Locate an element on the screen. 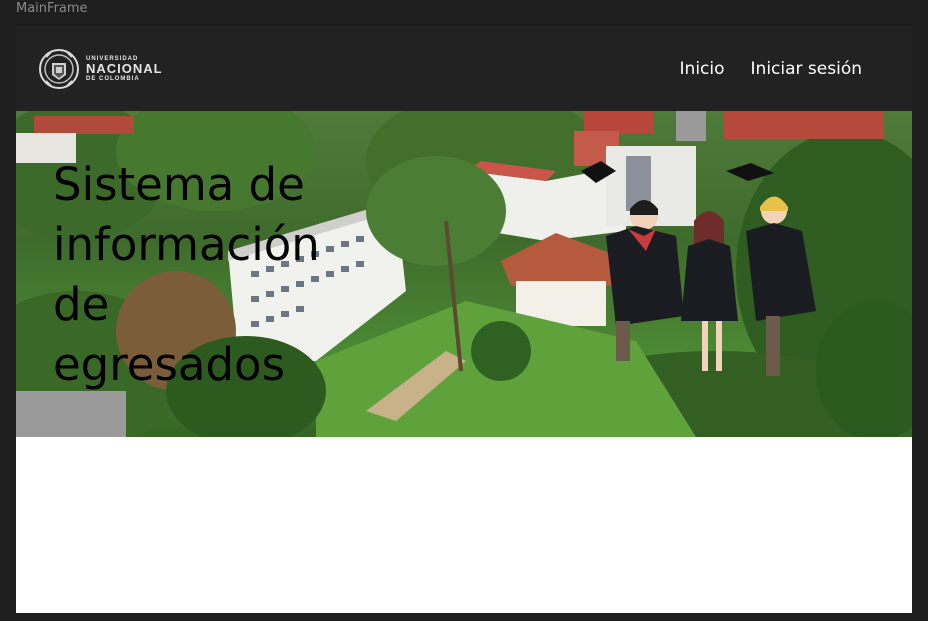 The width and height of the screenshot is (928, 621). window-title: MainFrame is located at coordinates (52, 8).